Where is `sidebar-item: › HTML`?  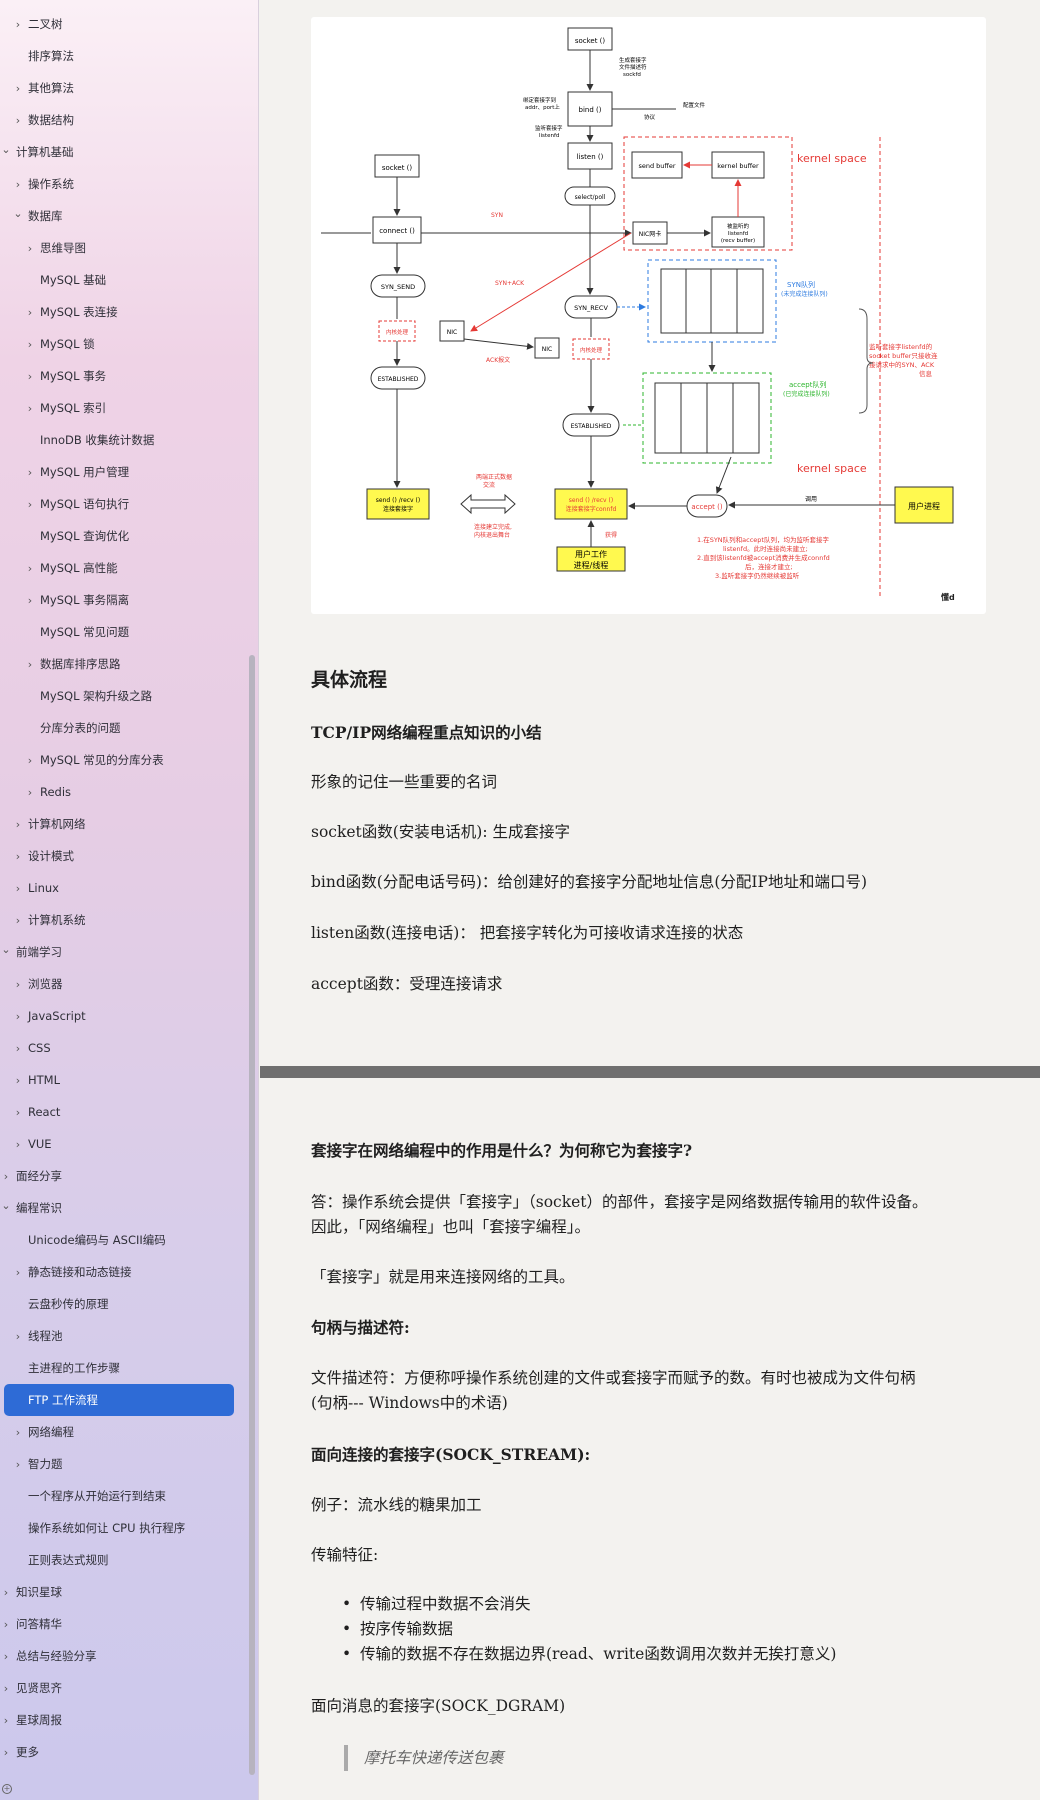
sidebar-item: › HTML is located at coordinates (118, 1080).